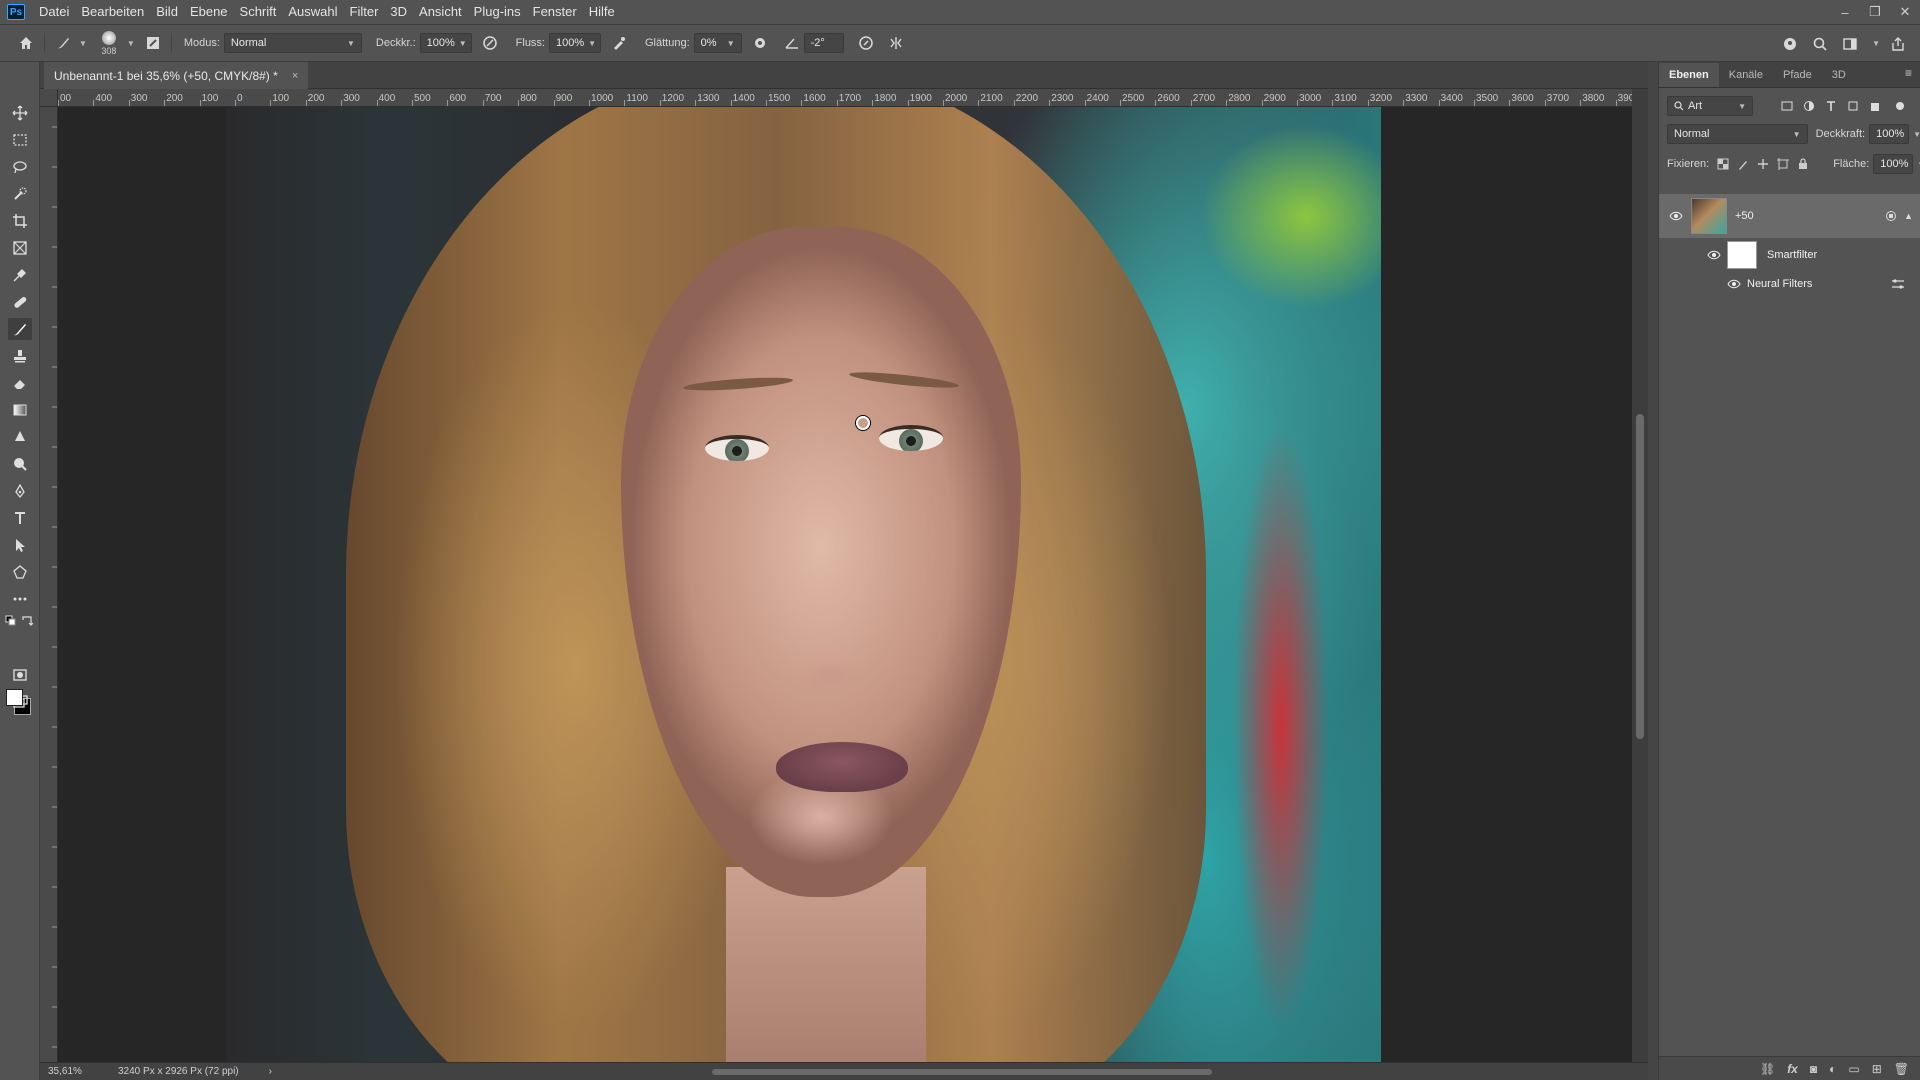 Image resolution: width=1920 pixels, height=1080 pixels. I want to click on search-icon, so click(1820, 44).